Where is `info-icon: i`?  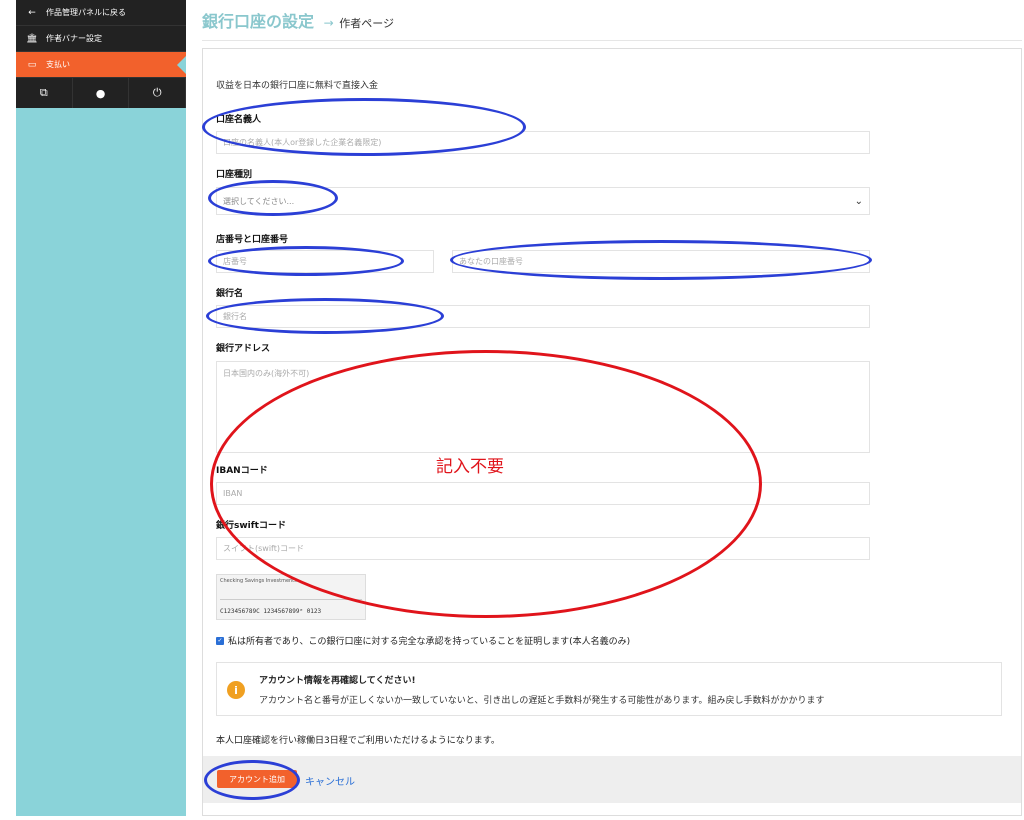 info-icon: i is located at coordinates (236, 690).